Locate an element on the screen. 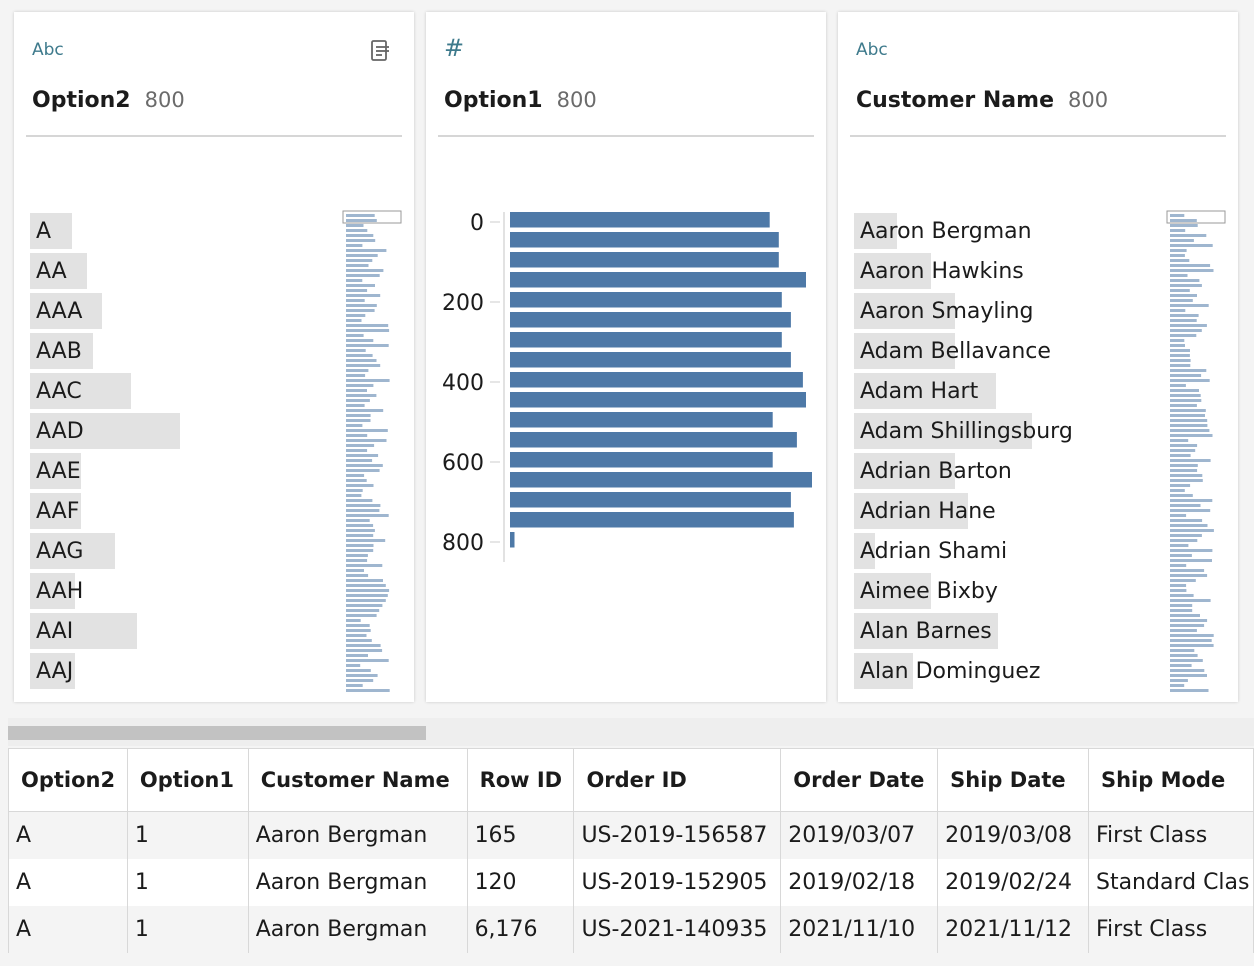 Image resolution: width=1254 pixels, height=966 pixels. value-row: AAH is located at coordinates (190, 593).